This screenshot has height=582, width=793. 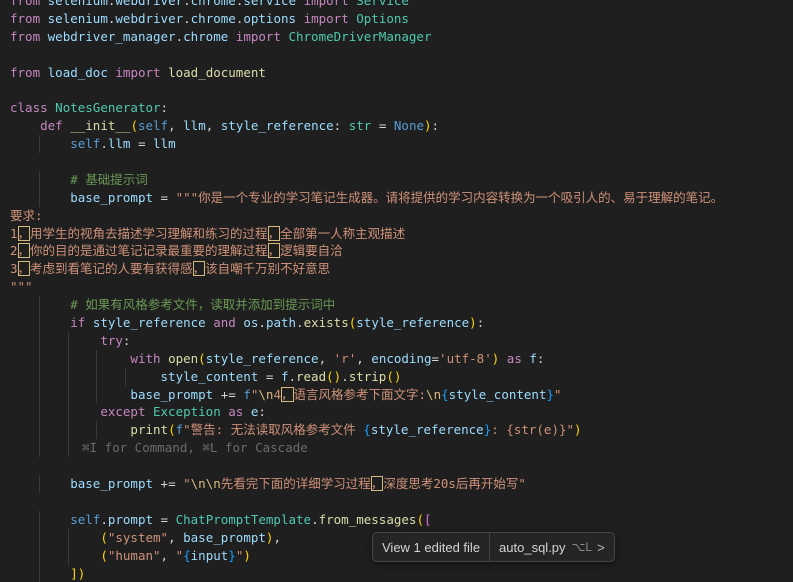 I want to click on code-line: style_content = f.read().strip(), so click(x=396, y=377).